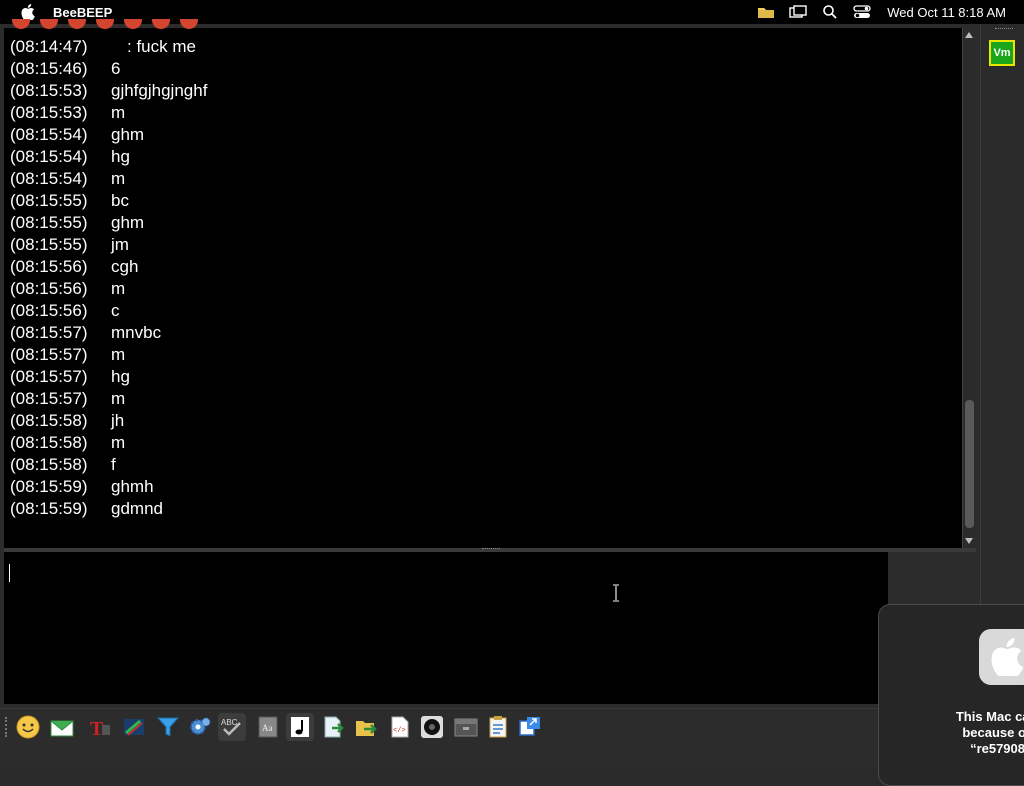 The width and height of the screenshot is (1024, 786). What do you see at coordinates (62, 727) in the screenshot?
I see `send-mail-icon` at bounding box center [62, 727].